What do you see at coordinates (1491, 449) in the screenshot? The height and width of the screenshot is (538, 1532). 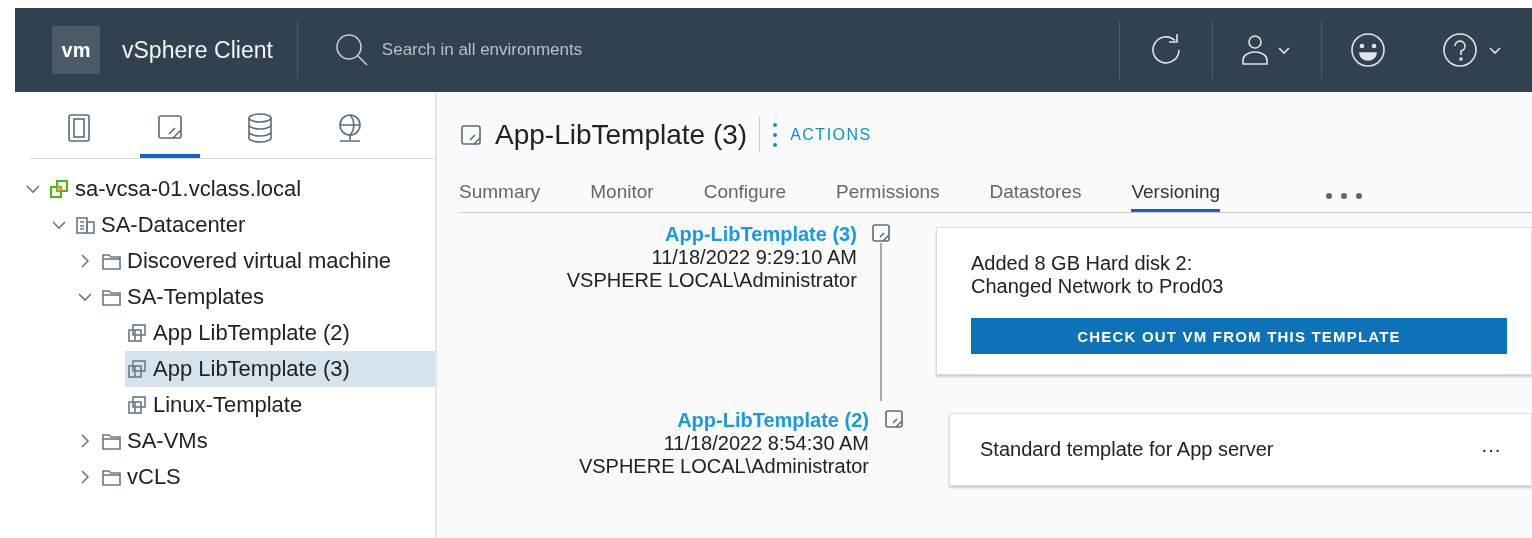 I see `more-button: ···` at bounding box center [1491, 449].